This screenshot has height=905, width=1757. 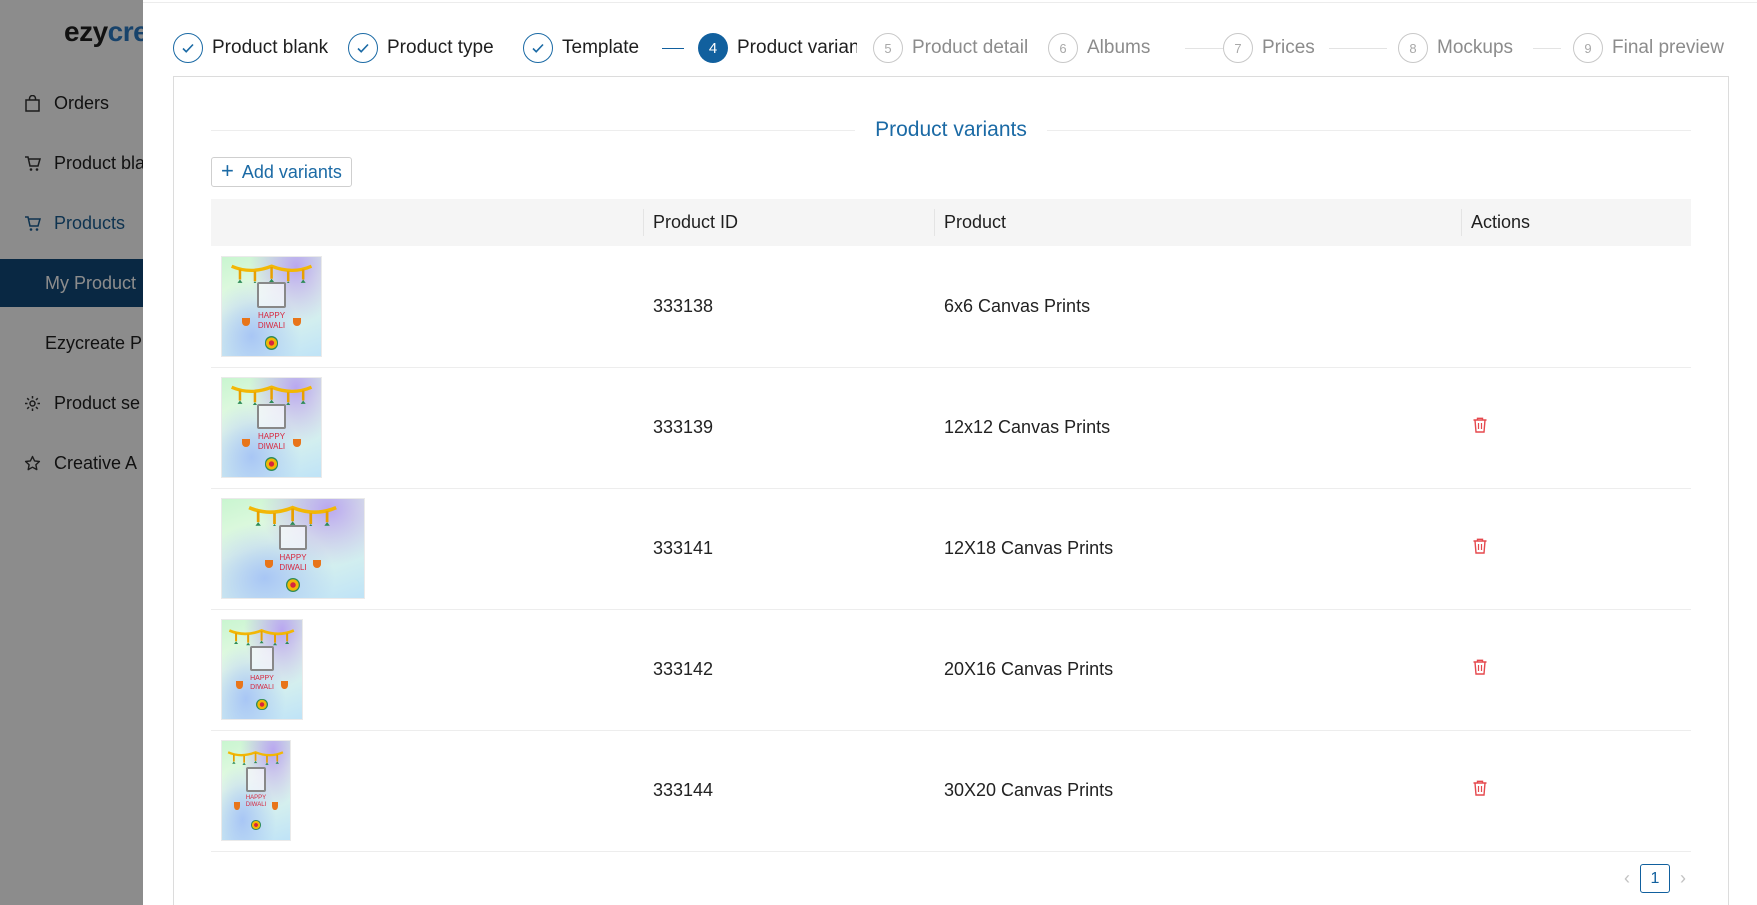 I want to click on step-final-preview: 9 Final preview, so click(x=1648, y=48).